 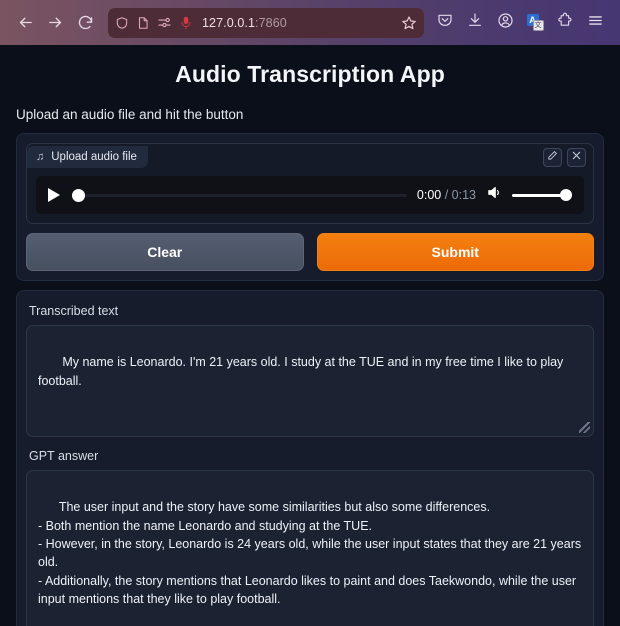 I want to click on pocket-icon, so click(x=445, y=22).